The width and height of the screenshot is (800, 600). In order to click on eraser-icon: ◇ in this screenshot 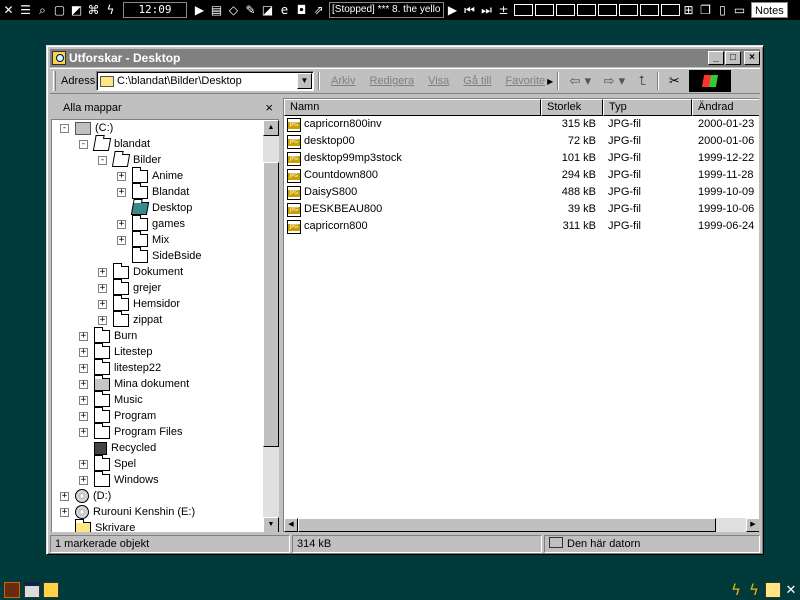, I will do `click(233, 10)`.